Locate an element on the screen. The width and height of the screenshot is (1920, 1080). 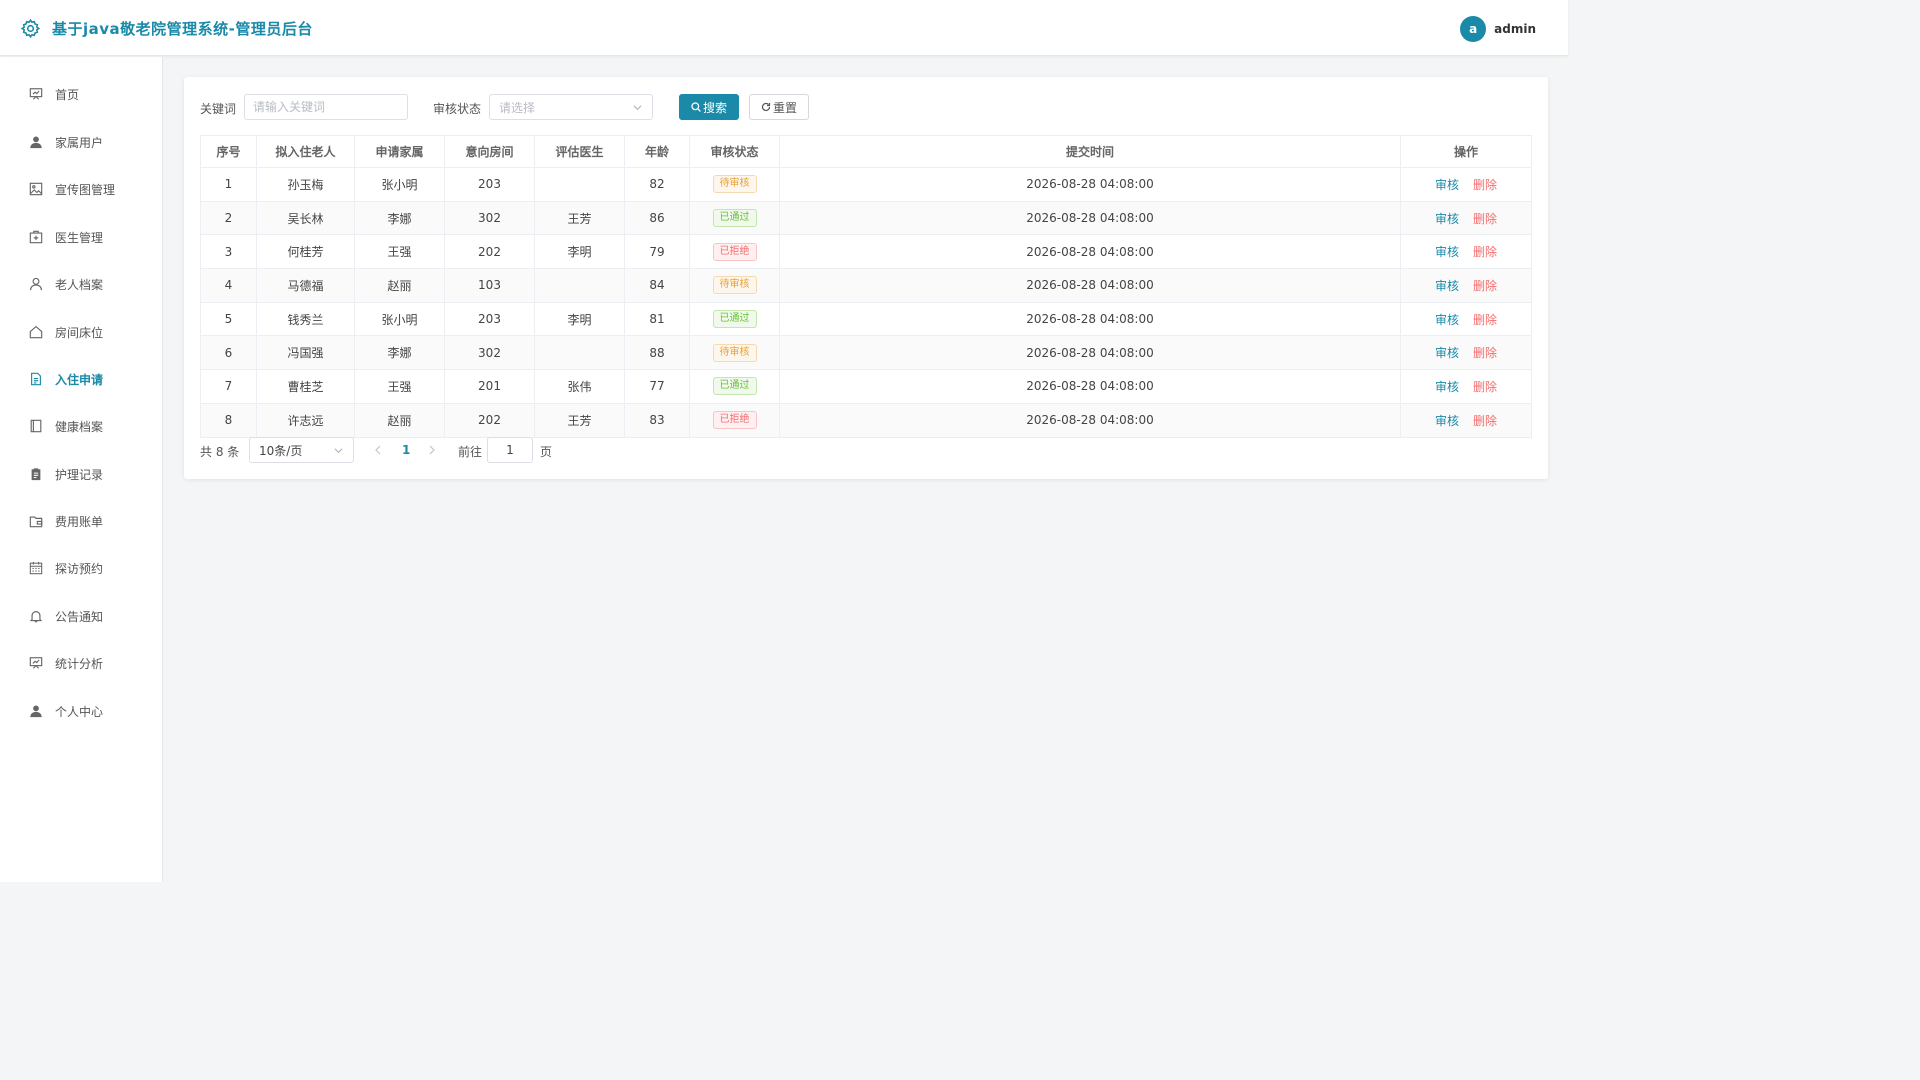
column-header: 意向房间 is located at coordinates (489, 151).